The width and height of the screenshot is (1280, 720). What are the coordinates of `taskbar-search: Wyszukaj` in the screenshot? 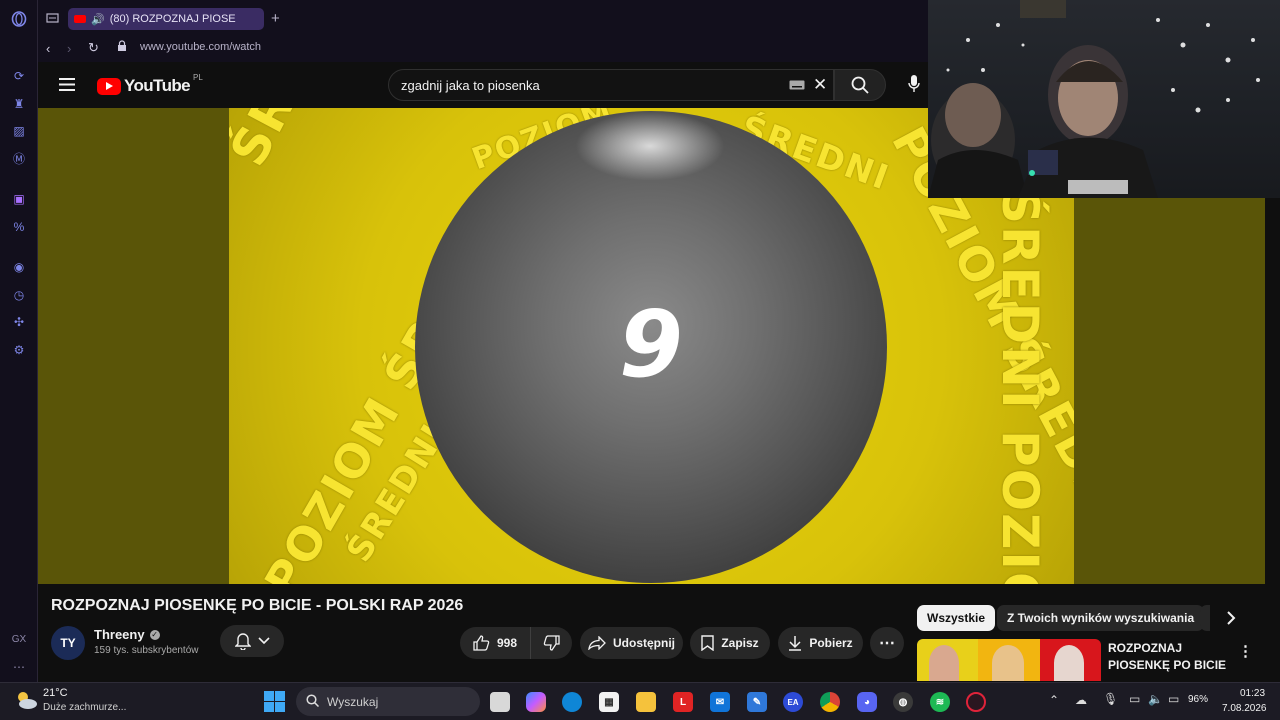 It's located at (388, 701).